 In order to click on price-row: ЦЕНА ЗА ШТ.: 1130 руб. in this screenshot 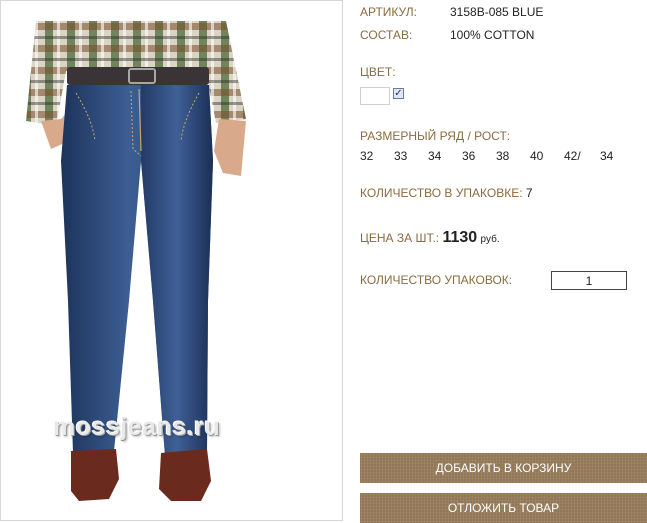, I will do `click(430, 238)`.